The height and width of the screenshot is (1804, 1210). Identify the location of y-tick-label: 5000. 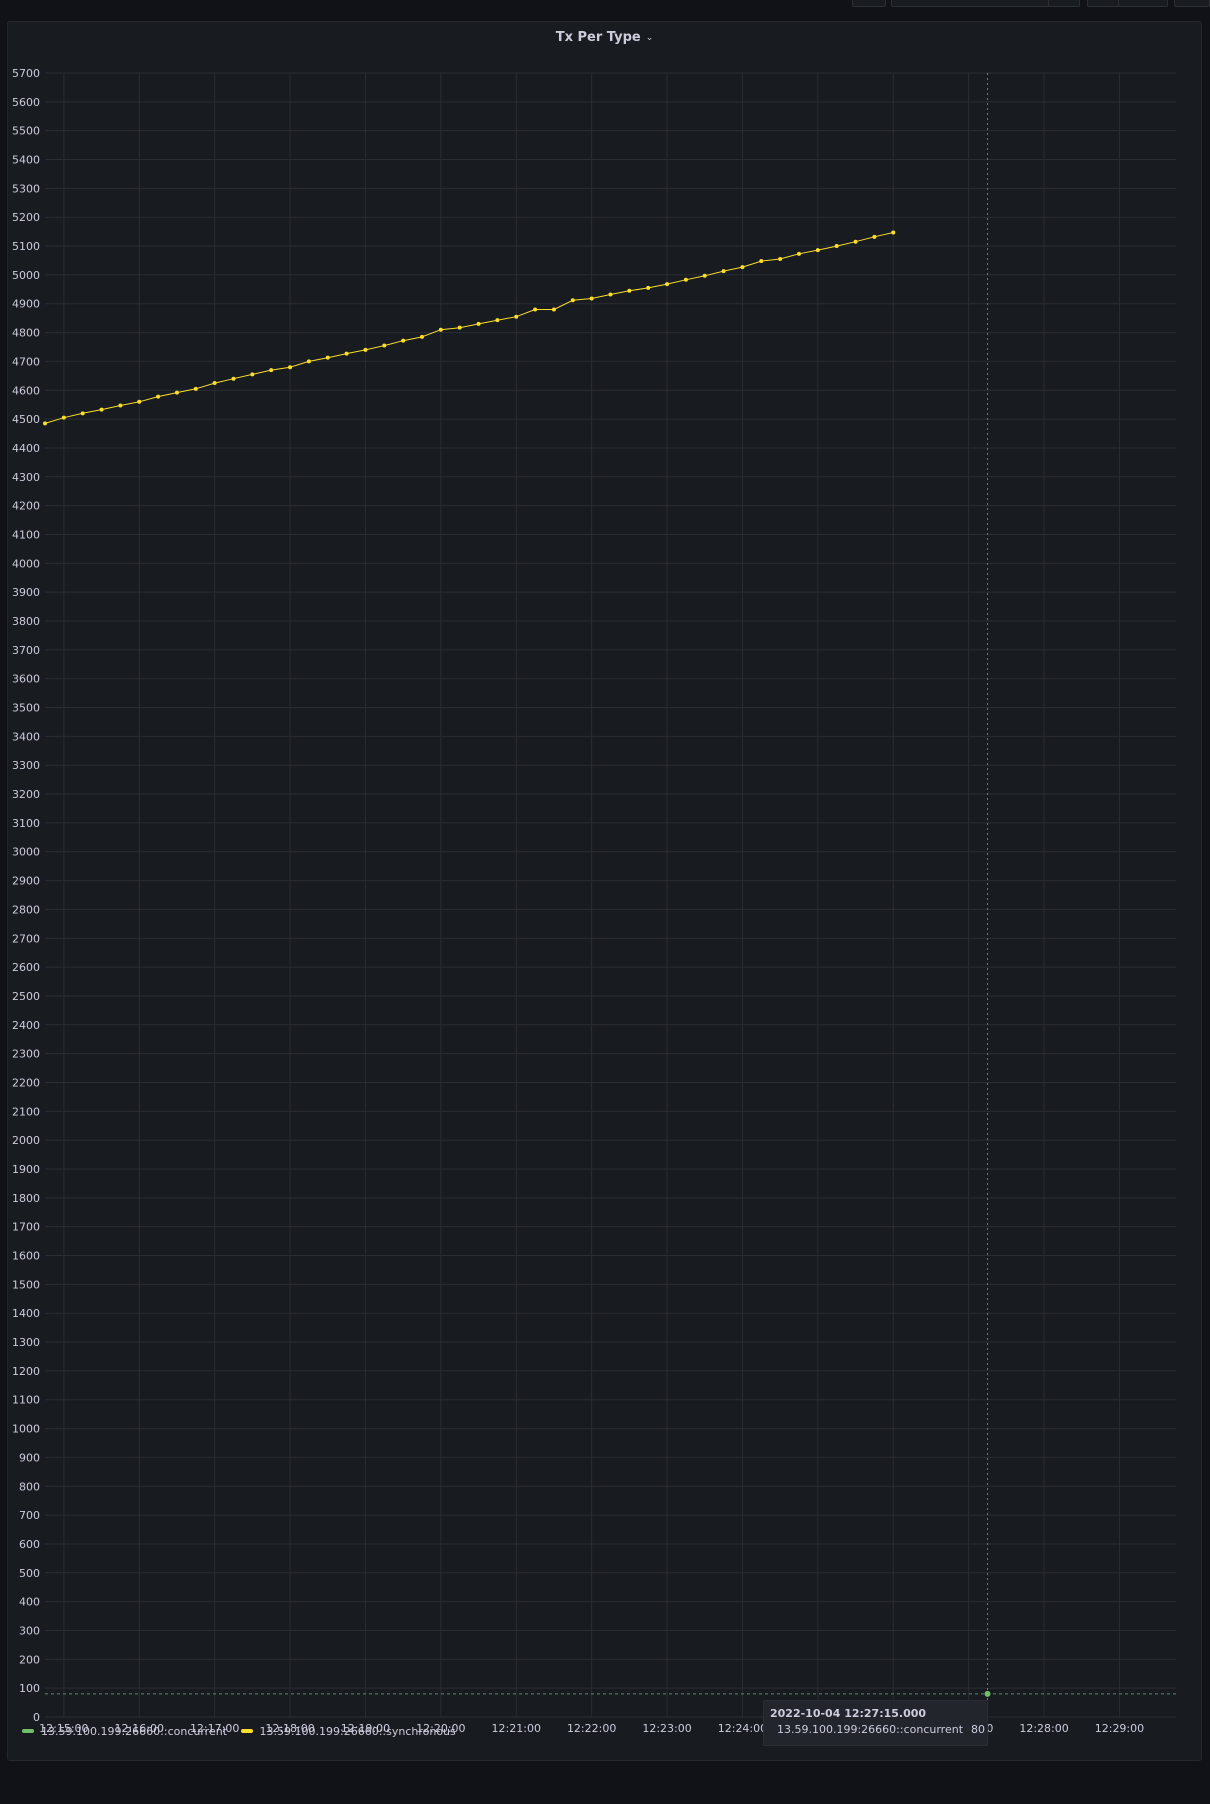
(26, 275).